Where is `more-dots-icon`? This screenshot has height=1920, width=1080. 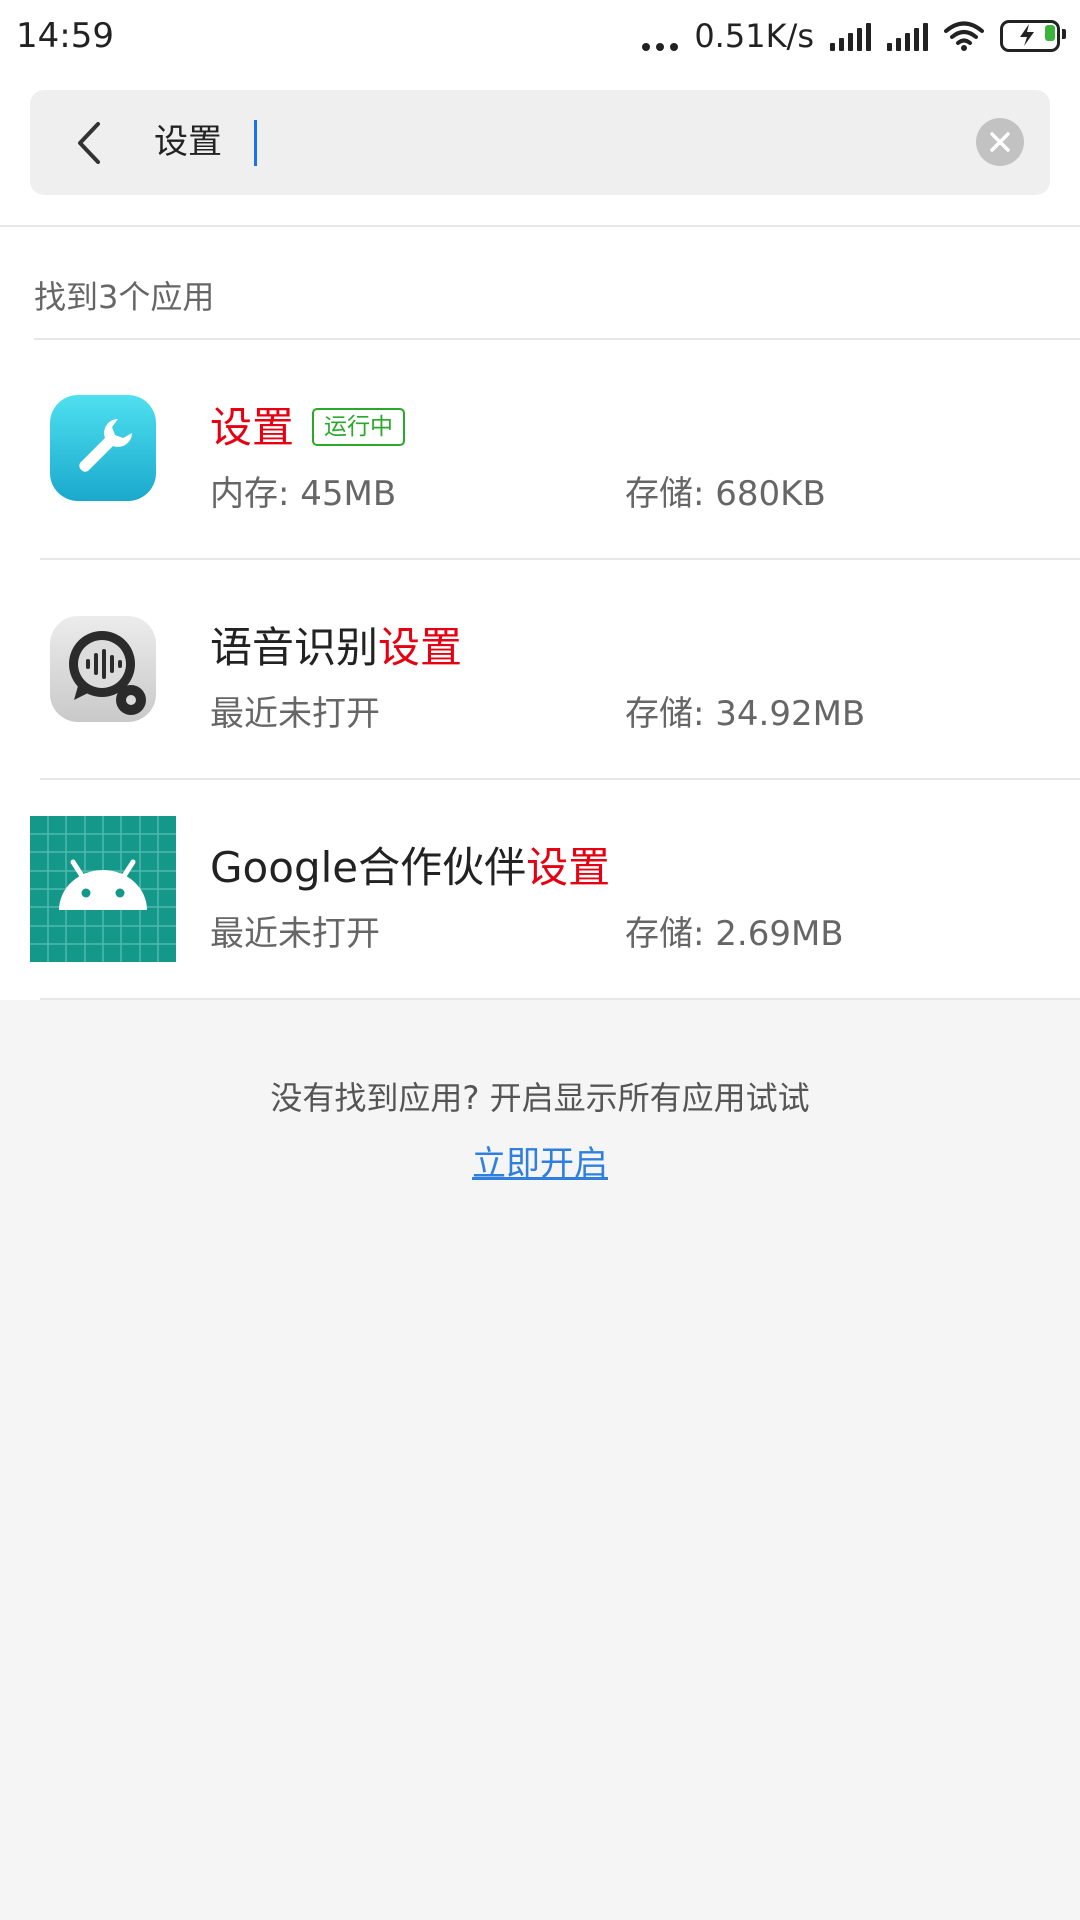
more-dots-icon is located at coordinates (660, 36).